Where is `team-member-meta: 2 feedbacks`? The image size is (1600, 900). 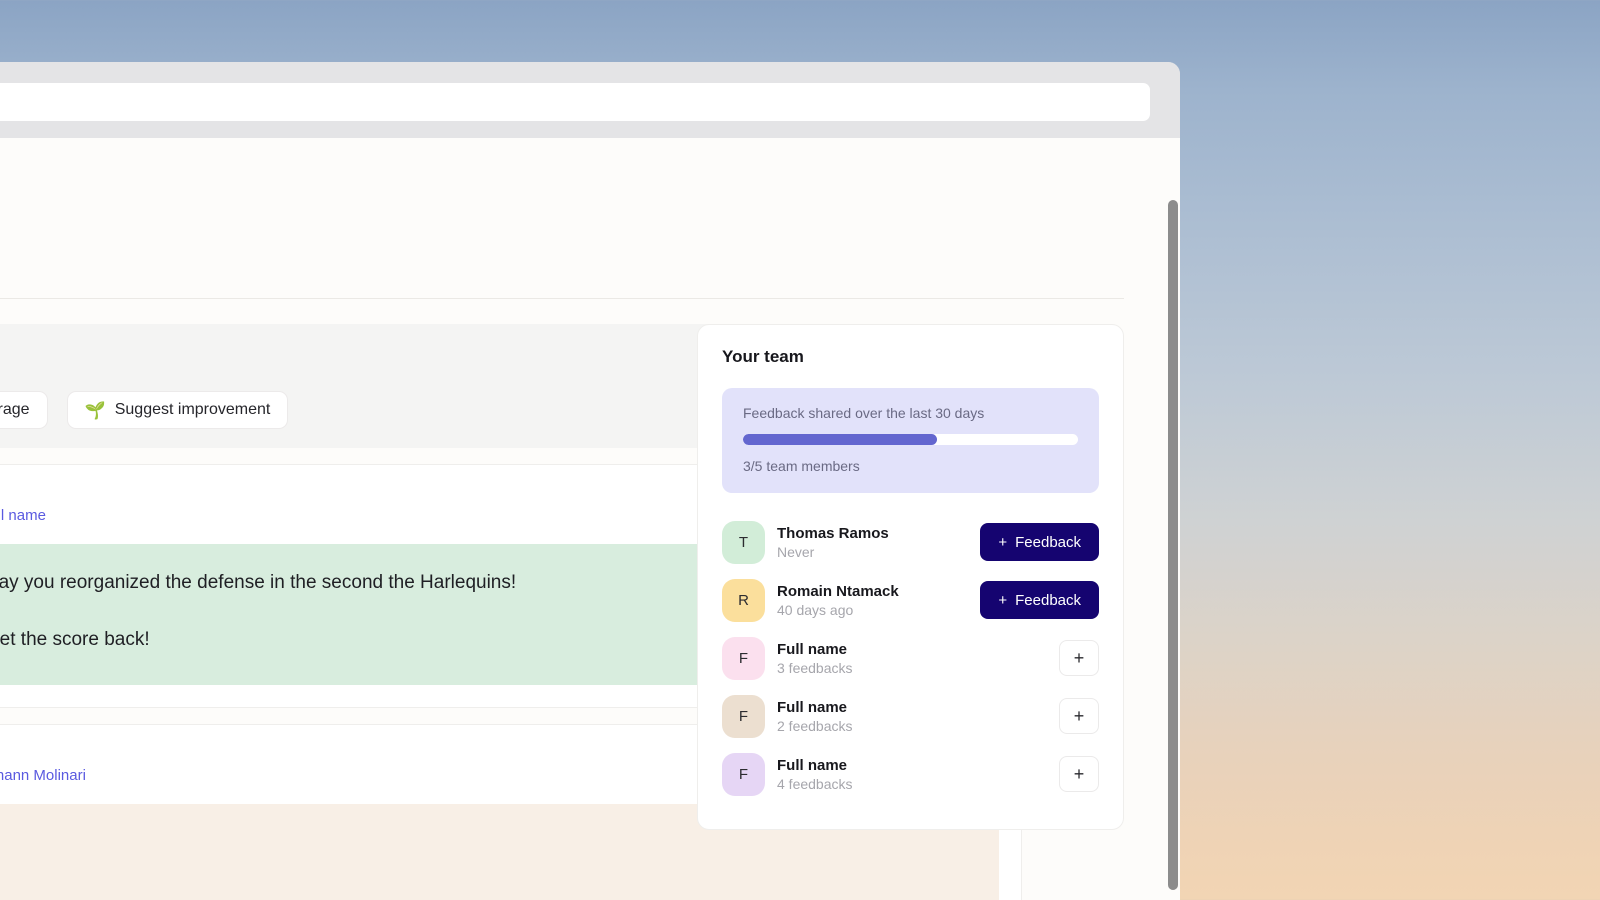 team-member-meta: 2 feedbacks is located at coordinates (815, 725).